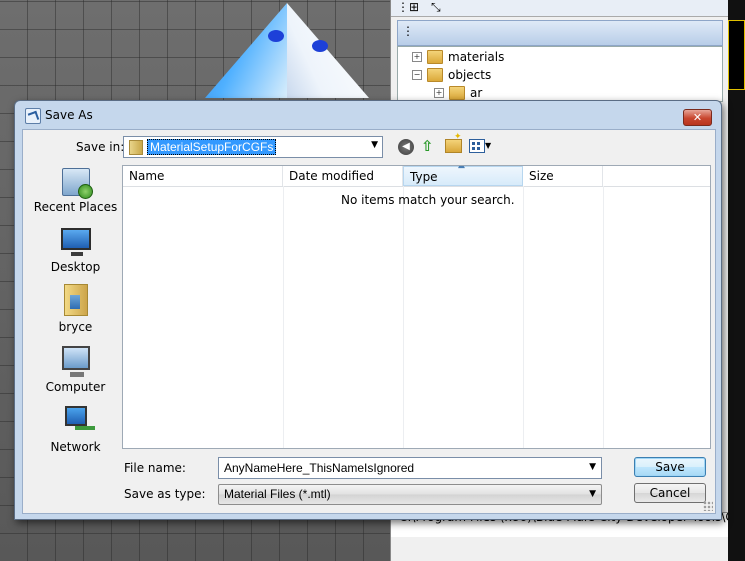 This screenshot has height=561, width=745. Describe the element at coordinates (708, 506) in the screenshot. I see `resize-grip` at that location.